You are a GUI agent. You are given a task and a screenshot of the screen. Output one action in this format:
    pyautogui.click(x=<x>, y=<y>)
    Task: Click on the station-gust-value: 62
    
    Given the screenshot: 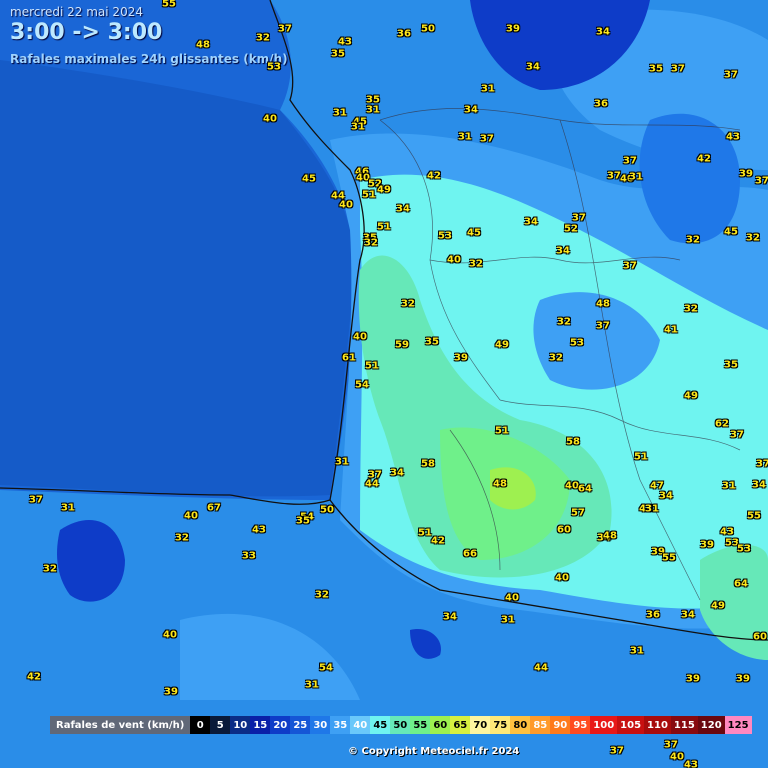 What is the action you would take?
    pyautogui.click(x=722, y=424)
    